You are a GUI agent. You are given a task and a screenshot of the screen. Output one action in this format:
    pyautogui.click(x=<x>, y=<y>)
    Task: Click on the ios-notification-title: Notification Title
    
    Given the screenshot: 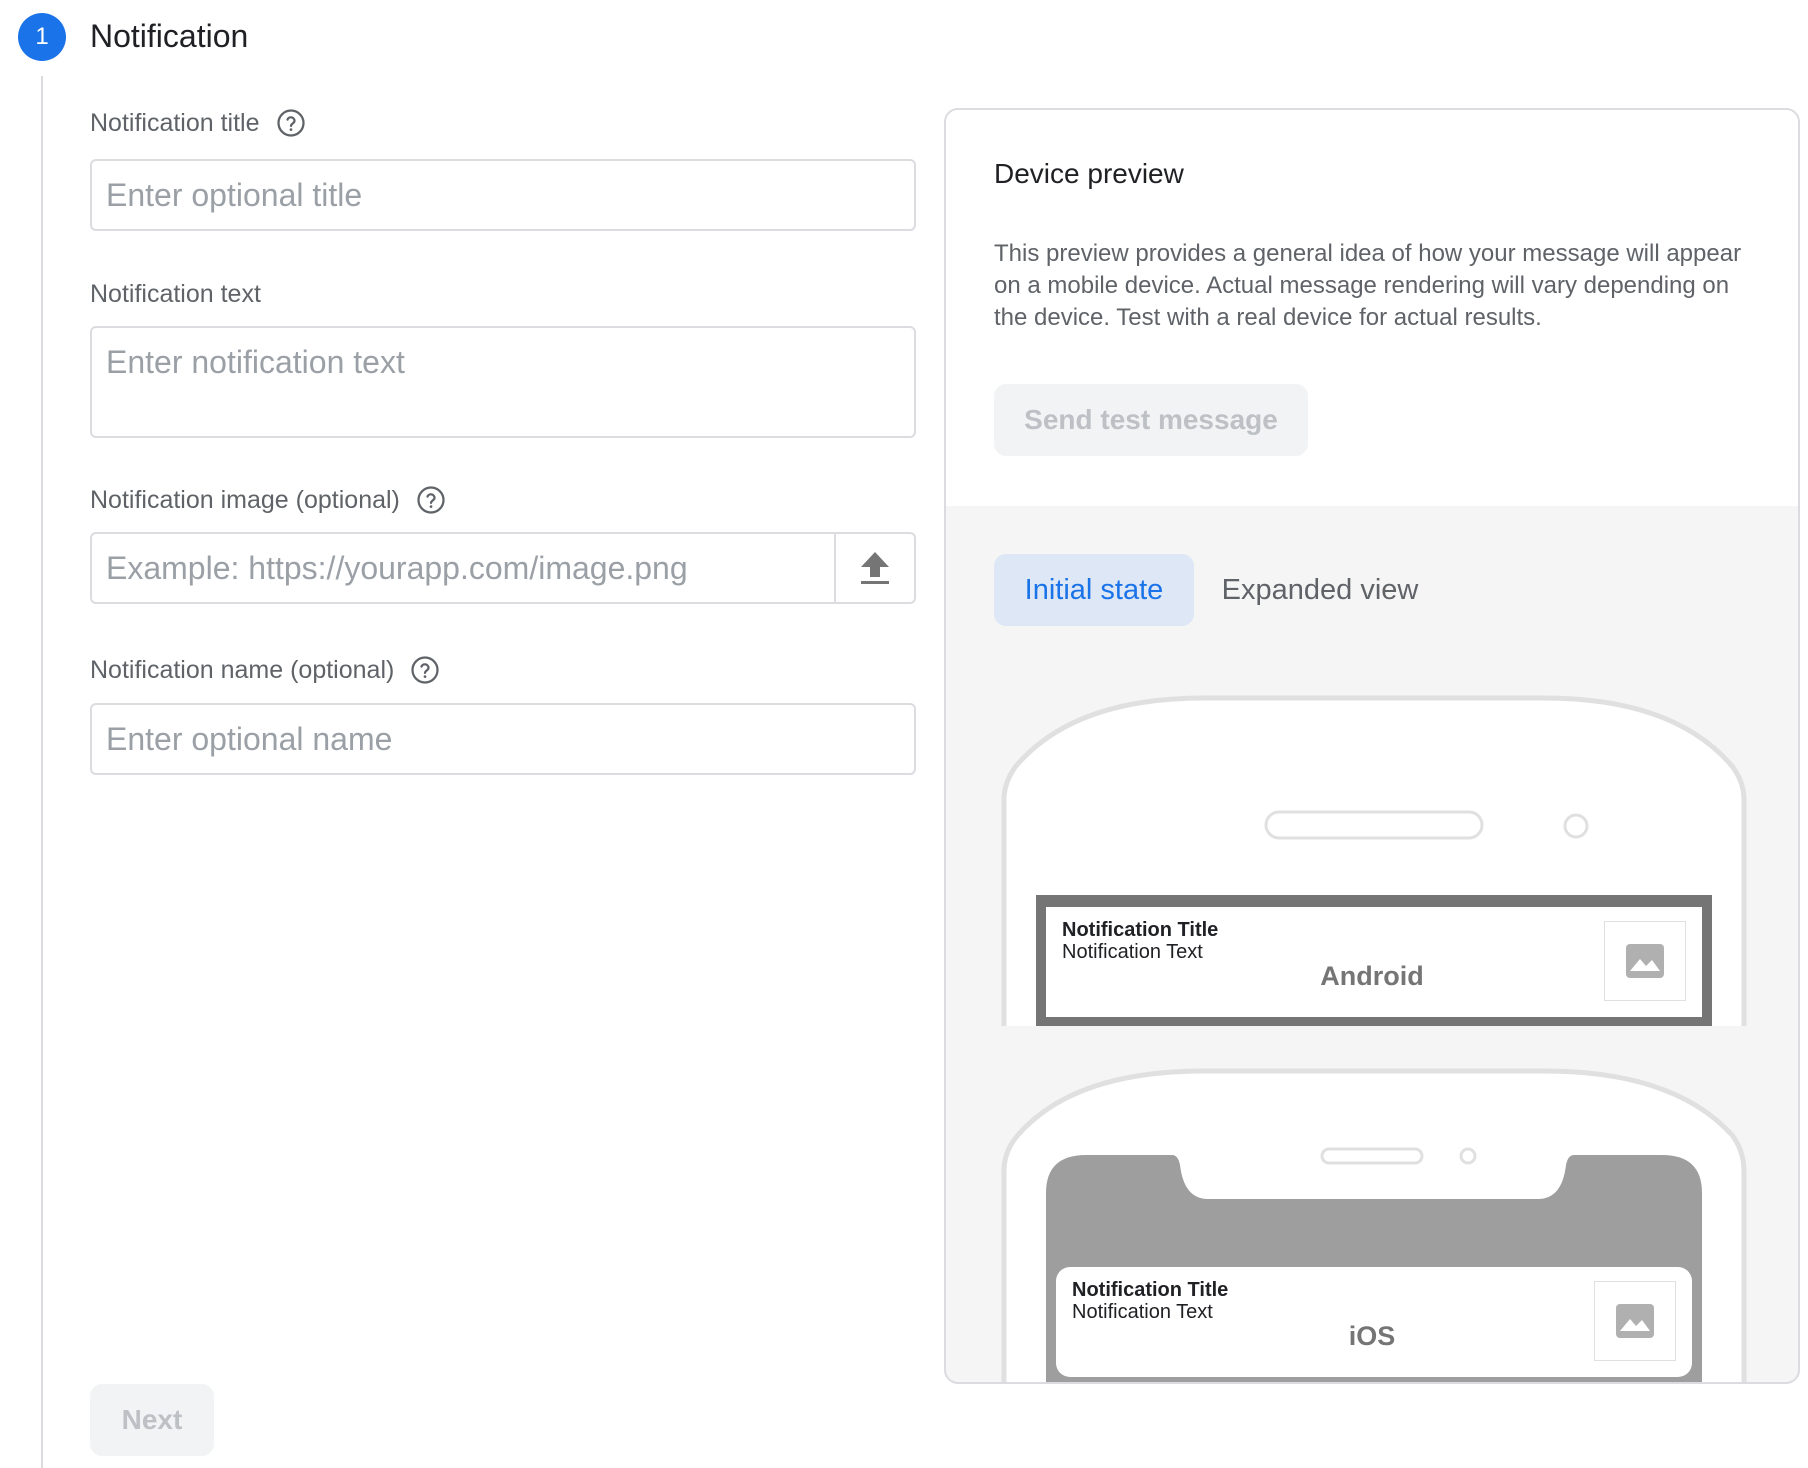 What is the action you would take?
    pyautogui.click(x=1150, y=1290)
    